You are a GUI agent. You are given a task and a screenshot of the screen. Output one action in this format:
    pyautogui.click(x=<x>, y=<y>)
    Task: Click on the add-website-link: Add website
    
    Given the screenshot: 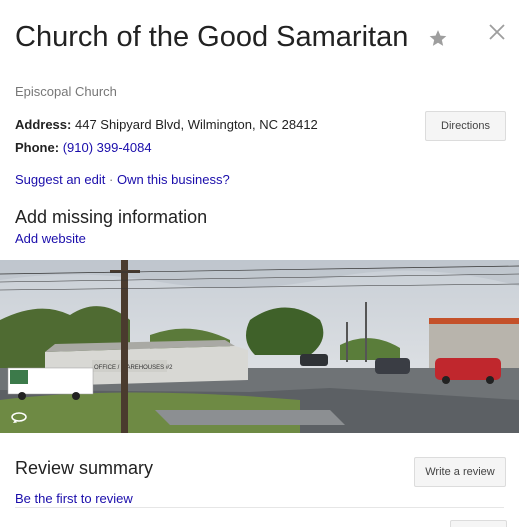 What is the action you would take?
    pyautogui.click(x=50, y=238)
    